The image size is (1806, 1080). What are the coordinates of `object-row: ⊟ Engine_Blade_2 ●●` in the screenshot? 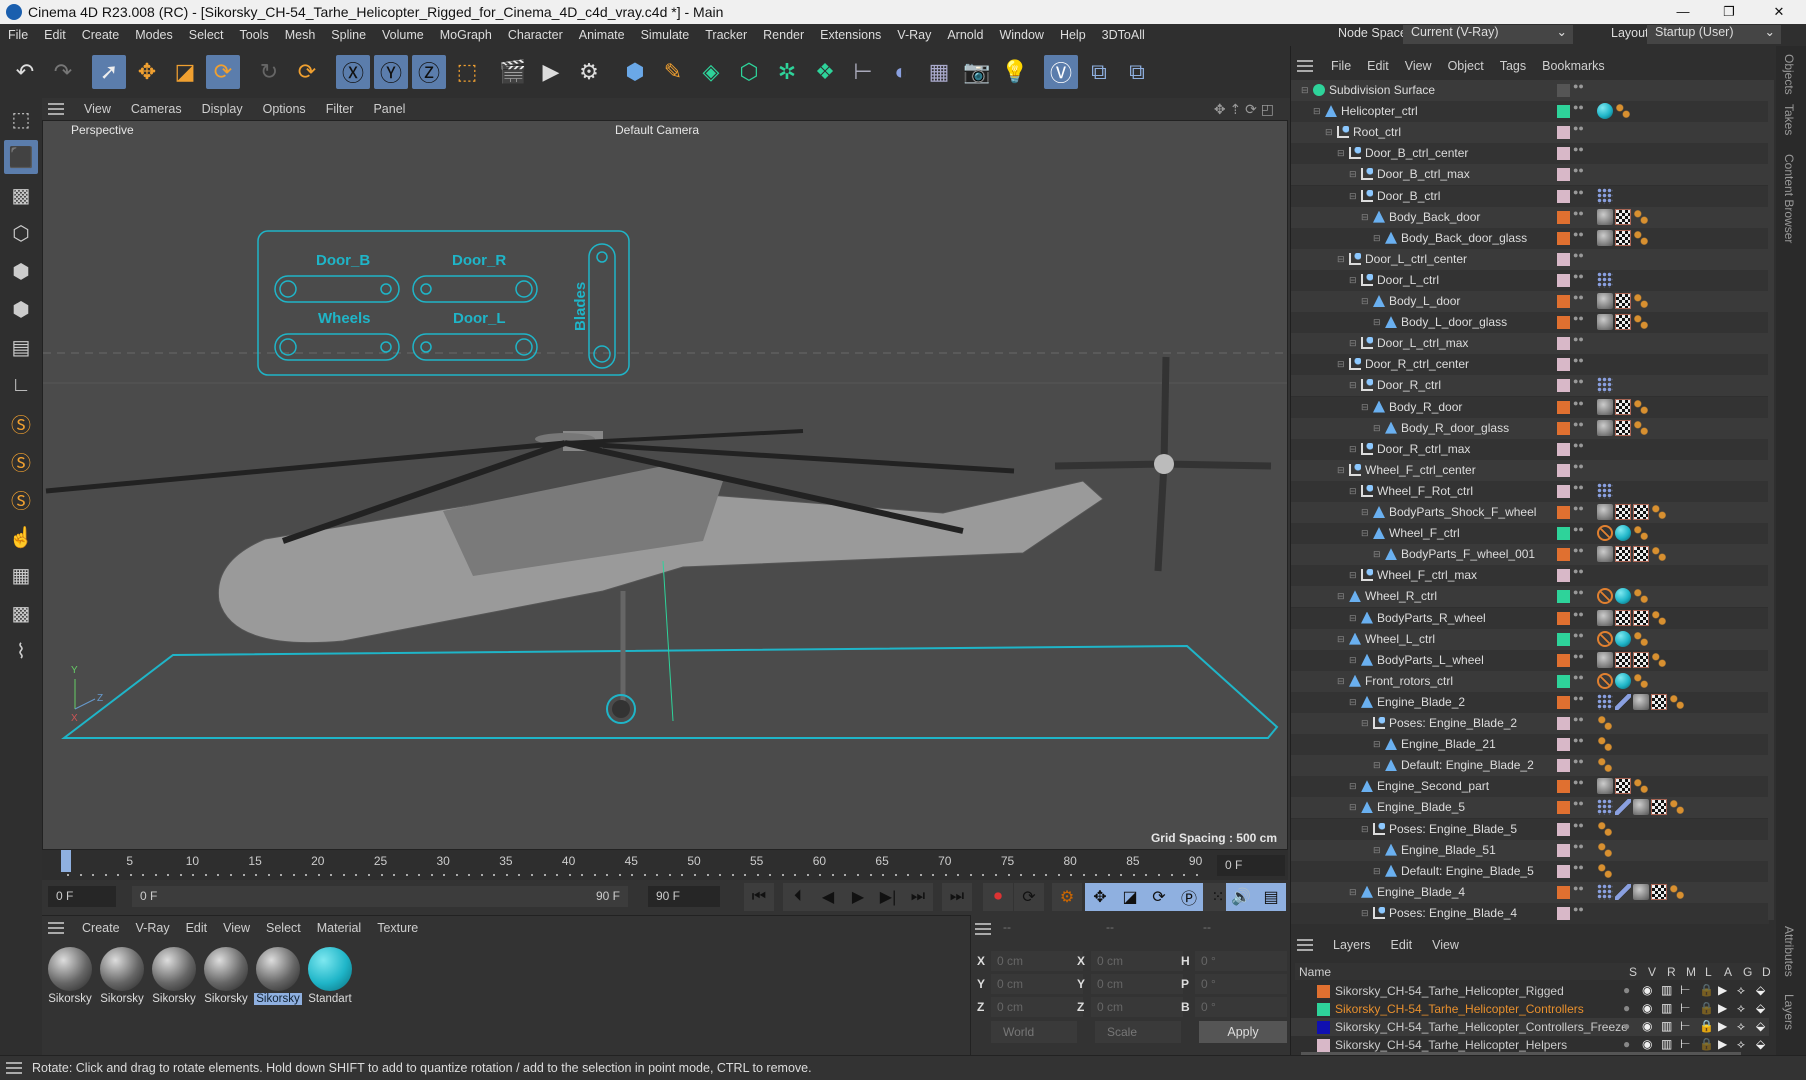 It's located at (1530, 702).